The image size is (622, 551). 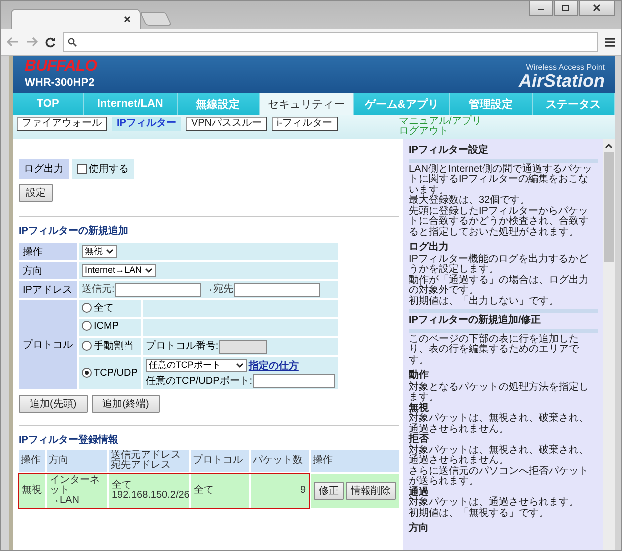 I want to click on destination-address-field, so click(x=277, y=289).